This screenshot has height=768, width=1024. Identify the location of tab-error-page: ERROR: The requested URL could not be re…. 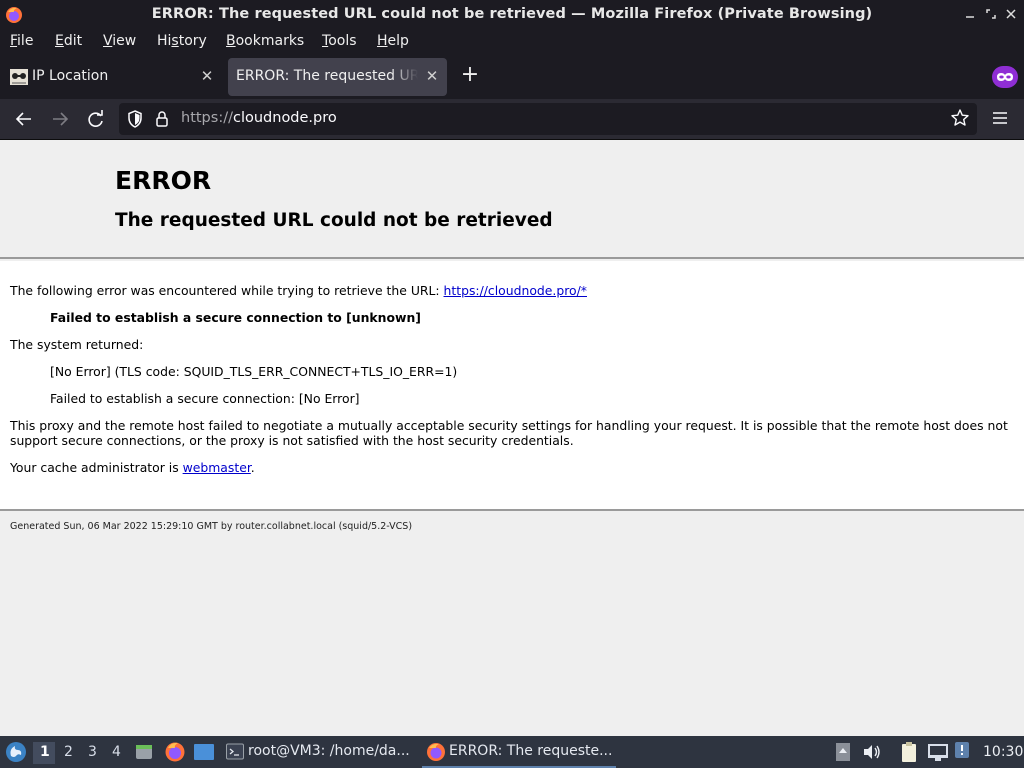
(337, 77).